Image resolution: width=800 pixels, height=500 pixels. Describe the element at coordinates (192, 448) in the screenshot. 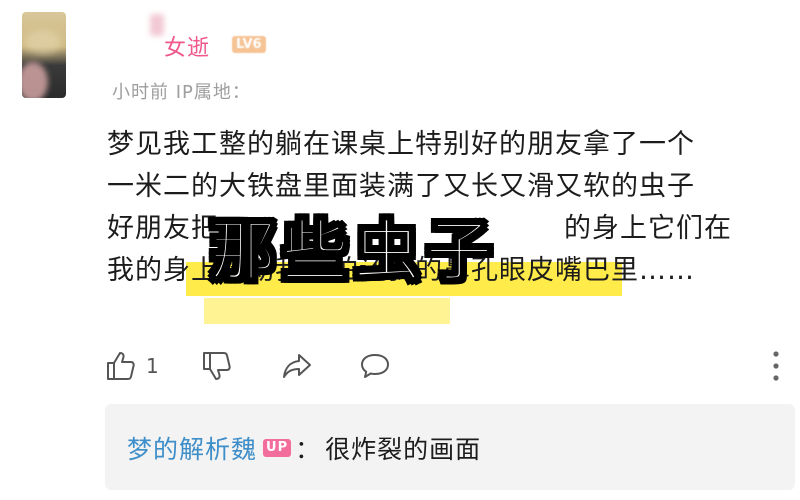

I see `reply-author: 梦的解析魏` at that location.